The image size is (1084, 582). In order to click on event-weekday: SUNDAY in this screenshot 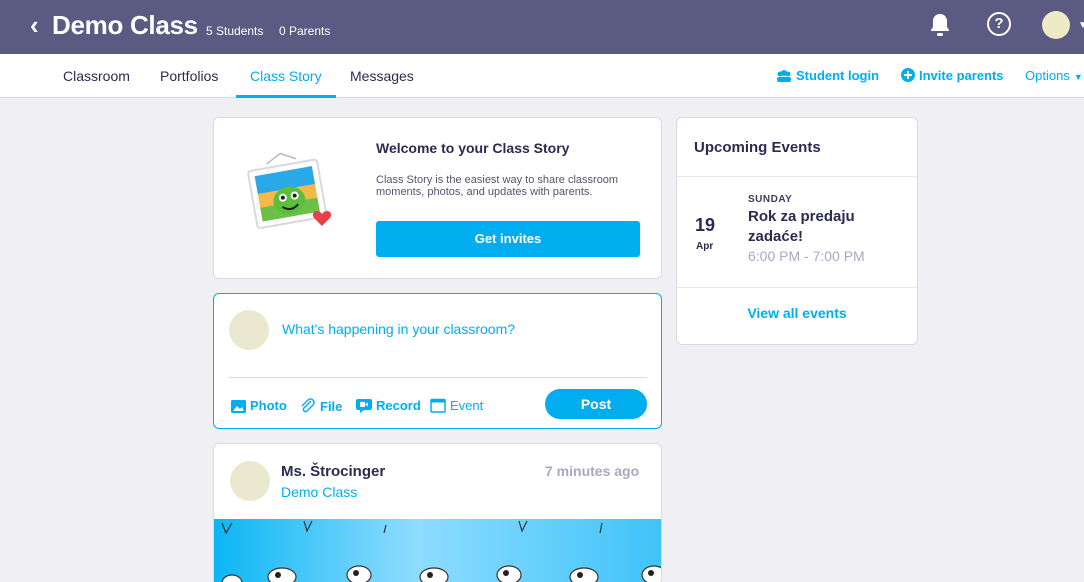, I will do `click(770, 199)`.